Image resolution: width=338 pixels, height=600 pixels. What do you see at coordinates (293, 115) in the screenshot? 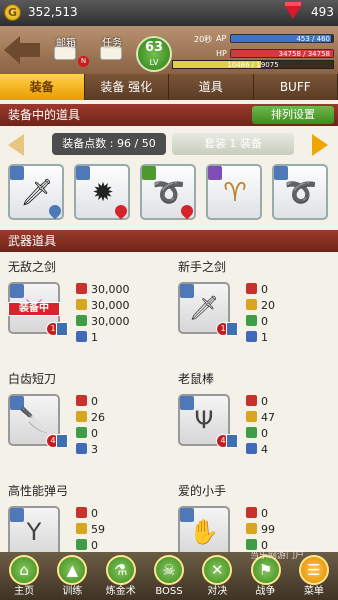
I see `sort-settings-button: 排列设置` at bounding box center [293, 115].